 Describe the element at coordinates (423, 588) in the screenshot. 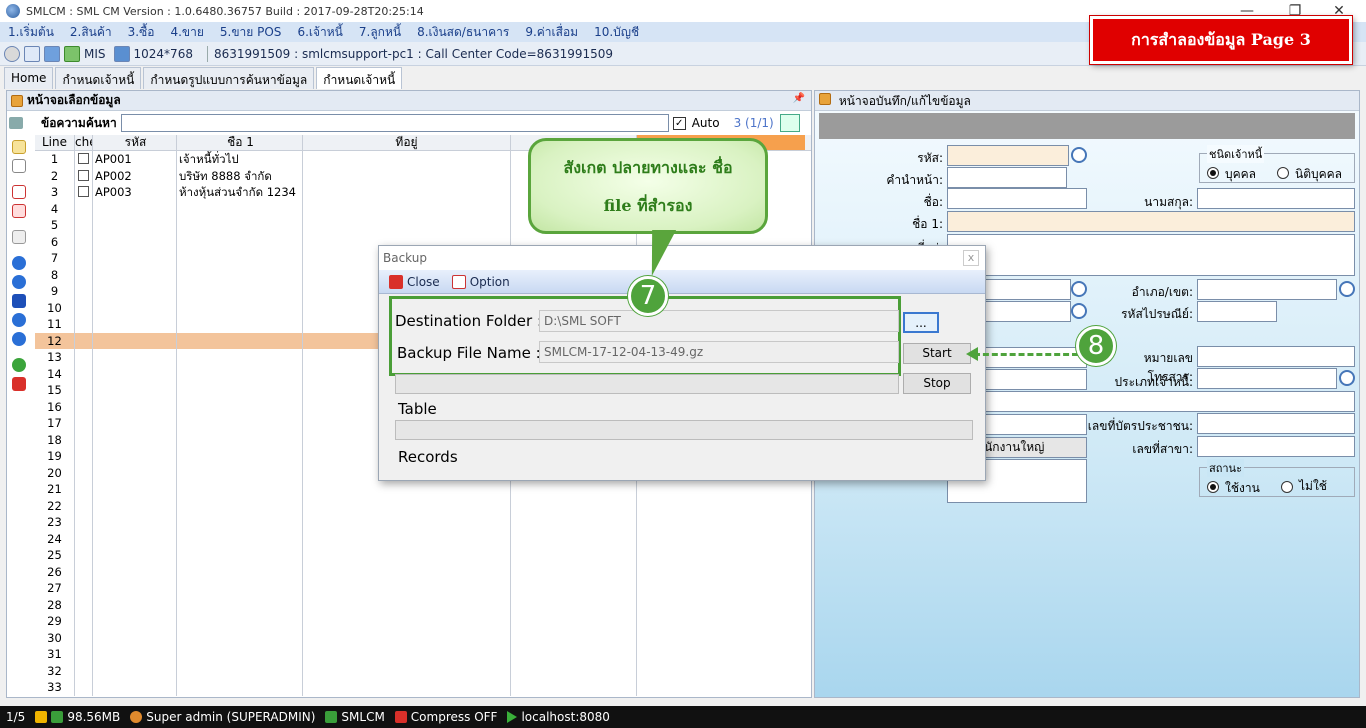

I see `table-row: 27` at that location.